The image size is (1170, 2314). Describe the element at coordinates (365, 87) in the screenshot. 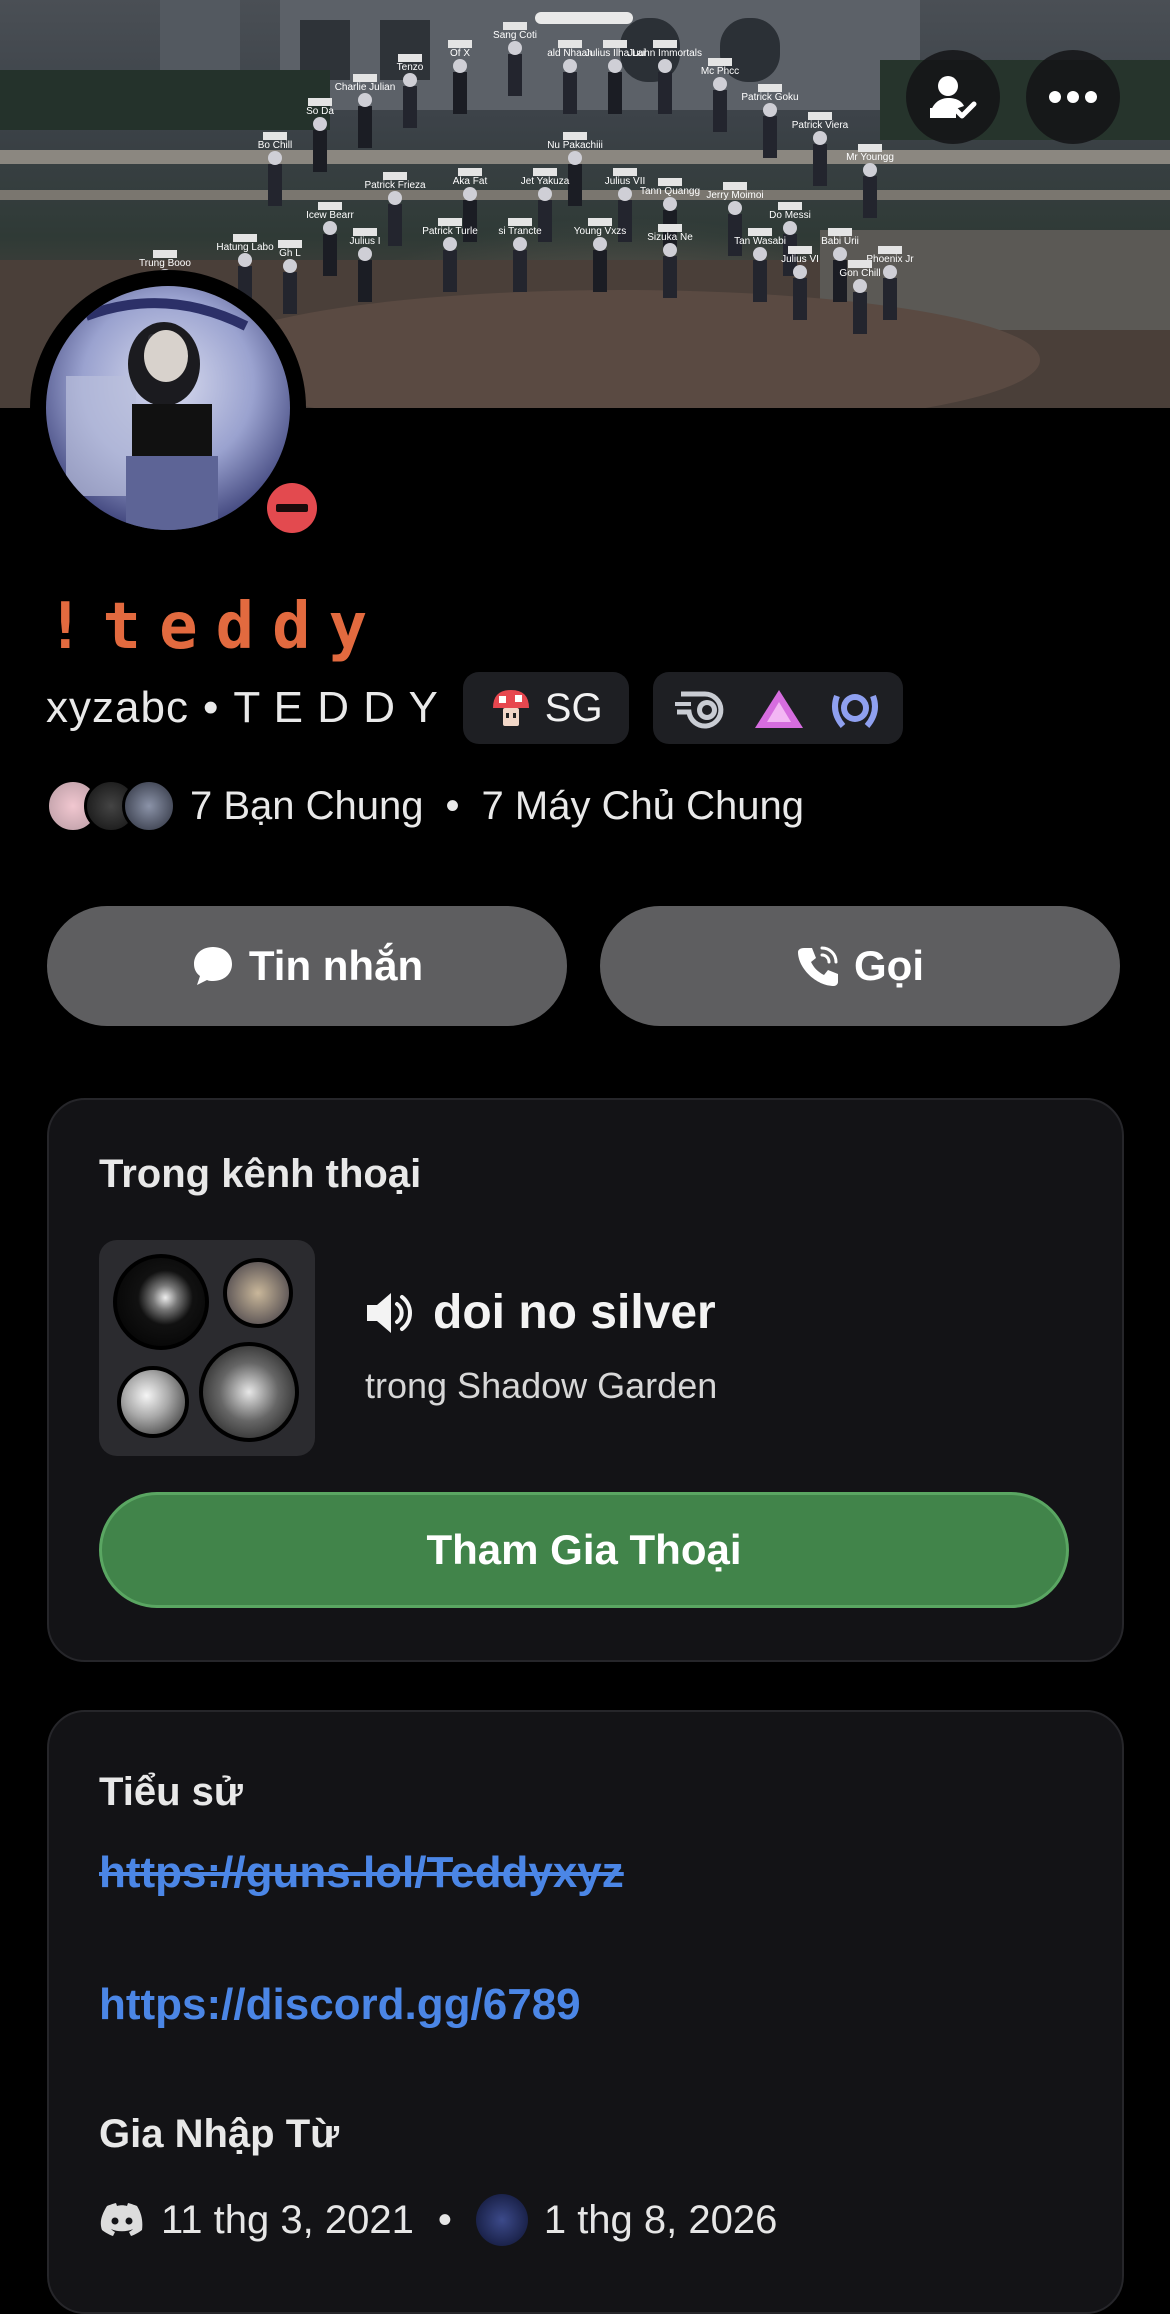

I see `banner-player-label: Charlie Julian` at that location.